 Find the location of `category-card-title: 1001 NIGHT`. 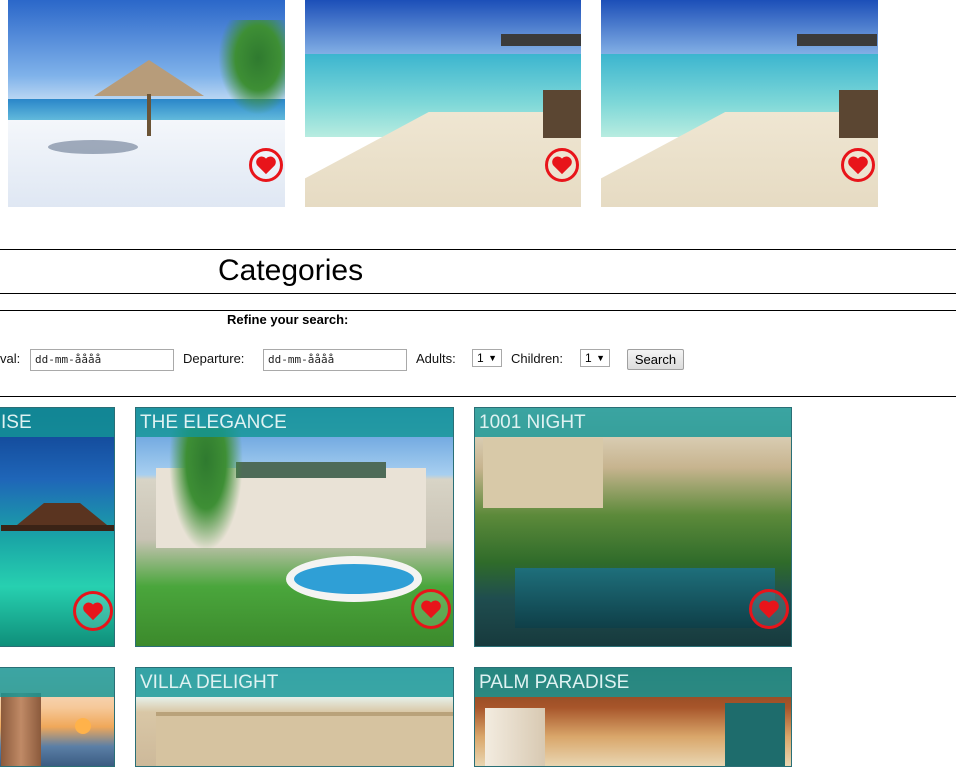

category-card-title: 1001 NIGHT is located at coordinates (633, 422).